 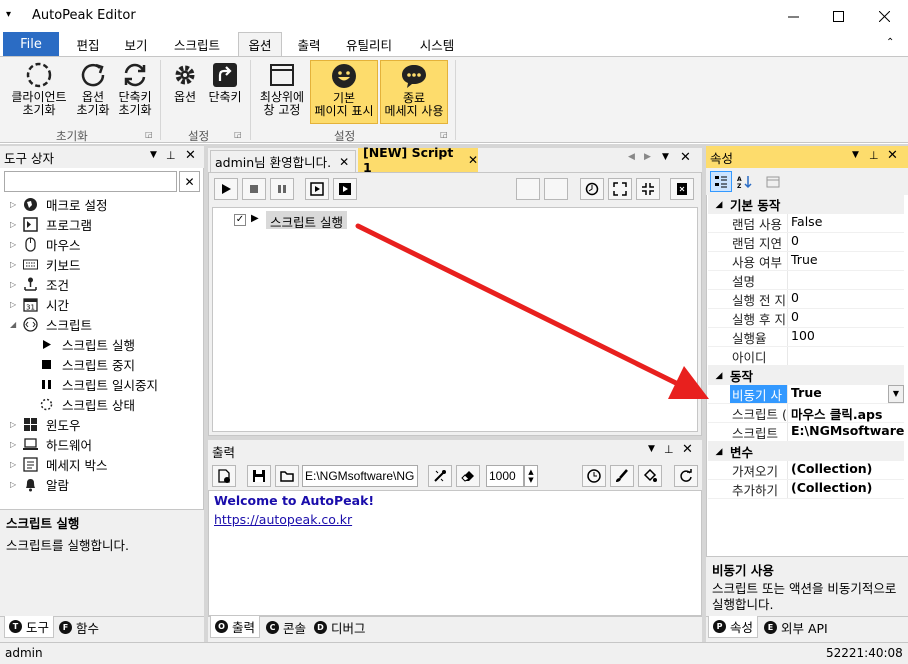 I want to click on tab-option: 옵션, so click(x=260, y=44).